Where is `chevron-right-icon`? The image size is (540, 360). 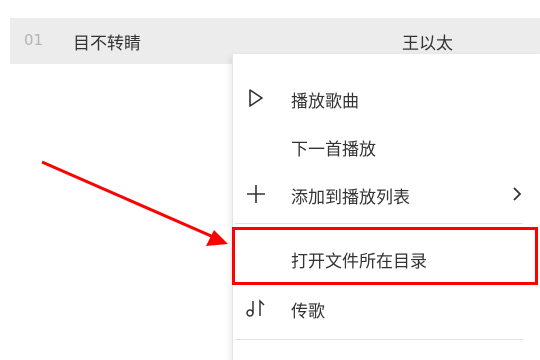 chevron-right-icon is located at coordinates (517, 194).